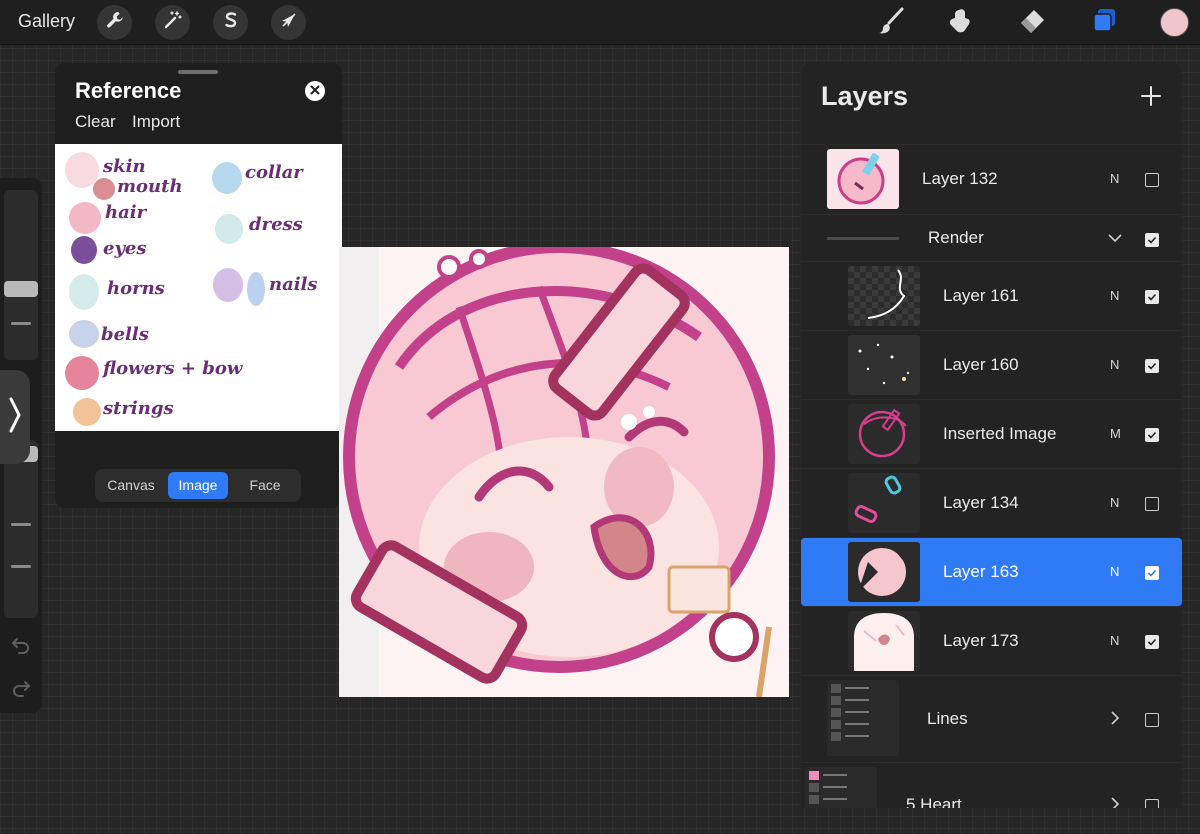  What do you see at coordinates (956, 237) in the screenshot?
I see `group-name: Render` at bounding box center [956, 237].